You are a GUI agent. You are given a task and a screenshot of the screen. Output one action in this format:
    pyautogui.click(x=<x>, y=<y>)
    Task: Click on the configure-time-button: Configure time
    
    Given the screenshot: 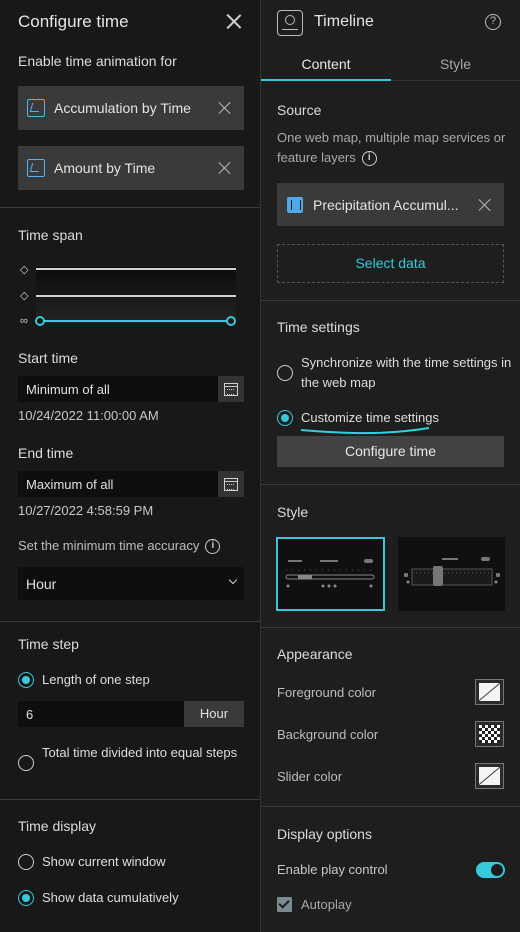 What is the action you would take?
    pyautogui.click(x=390, y=451)
    